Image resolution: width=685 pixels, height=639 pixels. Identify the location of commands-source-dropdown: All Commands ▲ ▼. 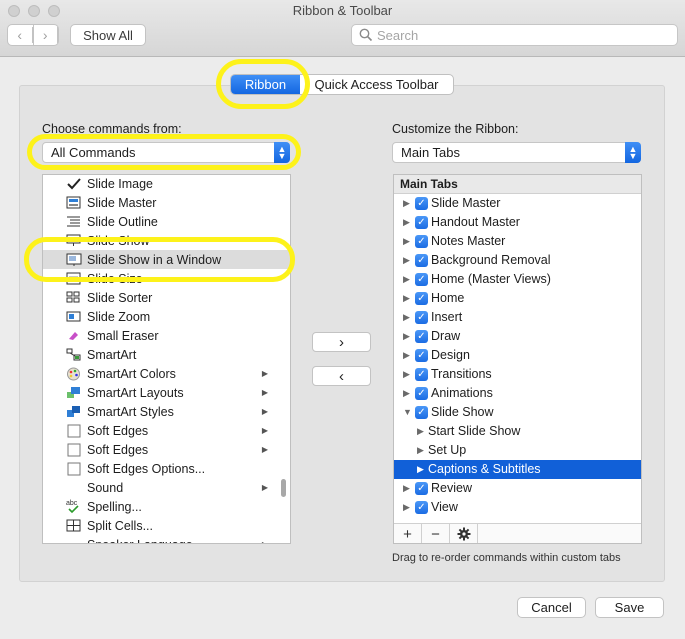
(166, 152).